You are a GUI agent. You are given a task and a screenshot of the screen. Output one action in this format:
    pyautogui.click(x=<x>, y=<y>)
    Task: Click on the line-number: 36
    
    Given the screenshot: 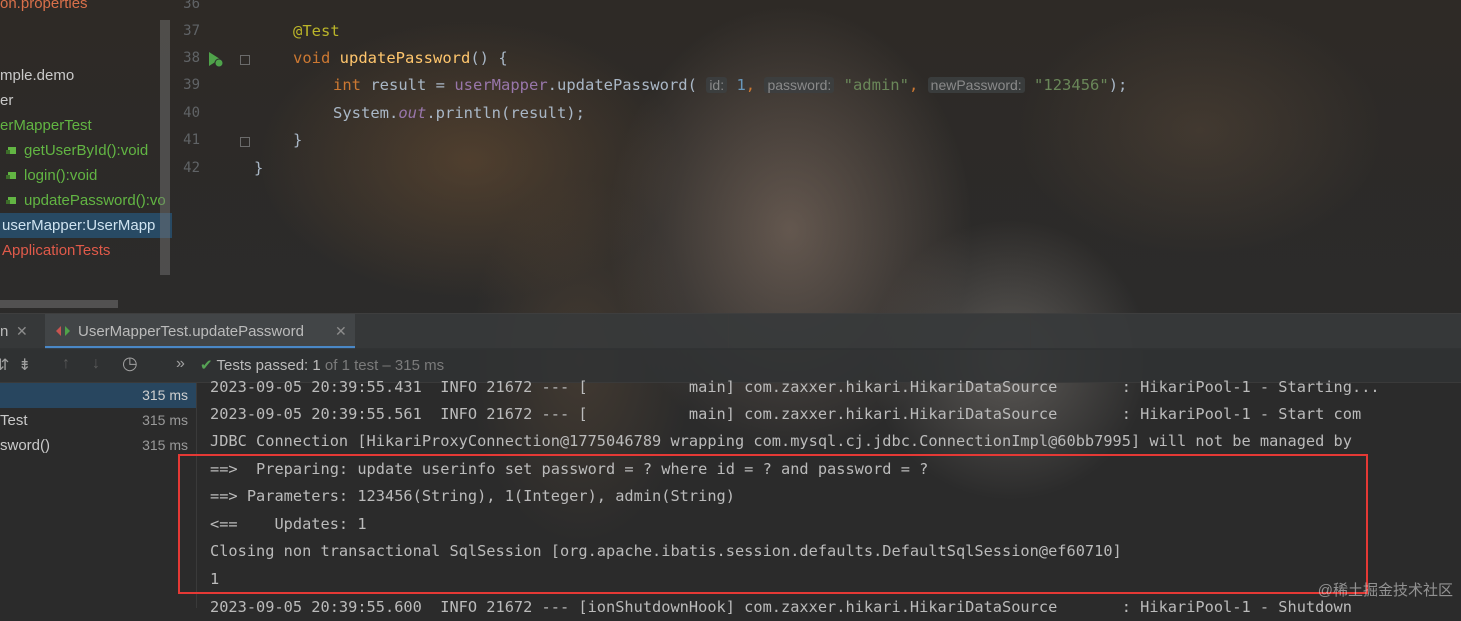 What is the action you would take?
    pyautogui.click(x=191, y=6)
    